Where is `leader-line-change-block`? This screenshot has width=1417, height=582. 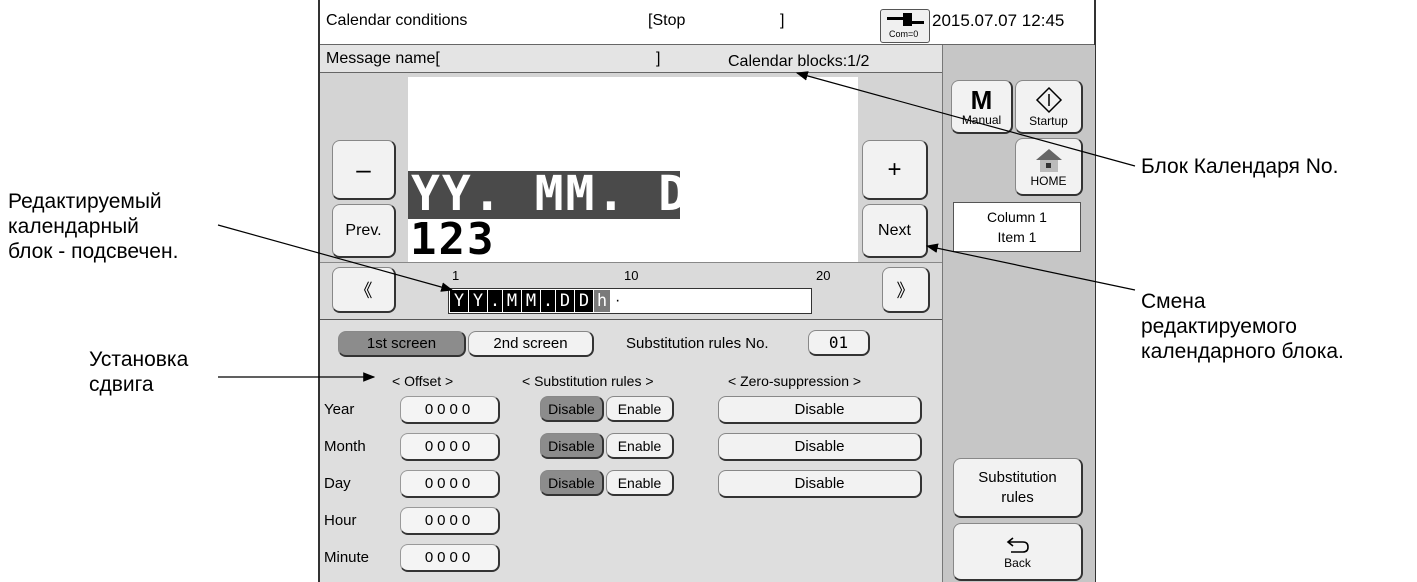
leader-line-change-block is located at coordinates (1030, 267).